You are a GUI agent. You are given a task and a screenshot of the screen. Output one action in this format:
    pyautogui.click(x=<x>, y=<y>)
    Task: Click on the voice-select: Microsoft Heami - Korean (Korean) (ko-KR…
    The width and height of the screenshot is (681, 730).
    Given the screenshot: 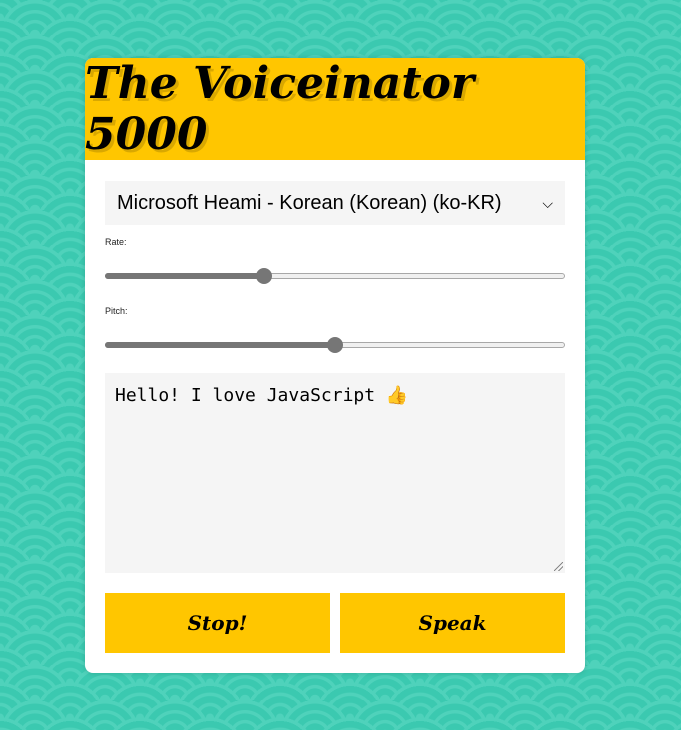 What is the action you would take?
    pyautogui.click(x=335, y=203)
    